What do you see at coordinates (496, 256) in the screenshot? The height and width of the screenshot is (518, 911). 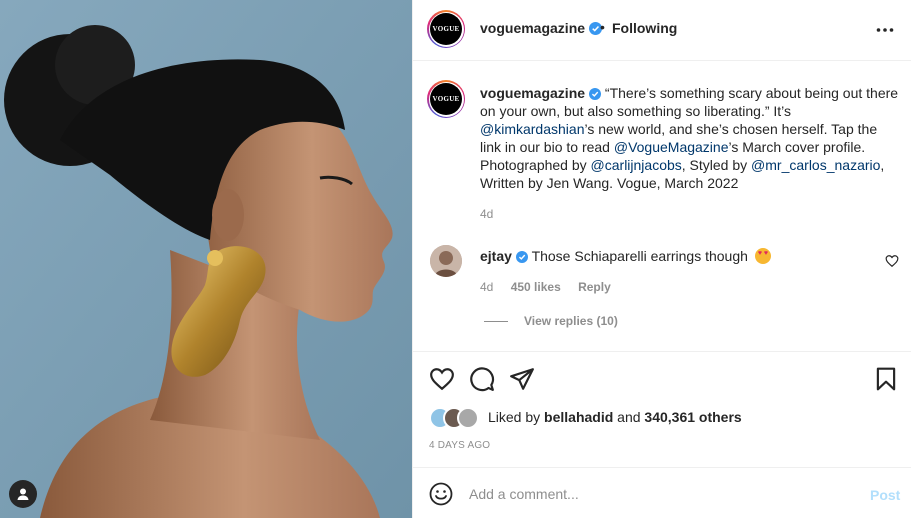 I see `comment-username: ejtay` at bounding box center [496, 256].